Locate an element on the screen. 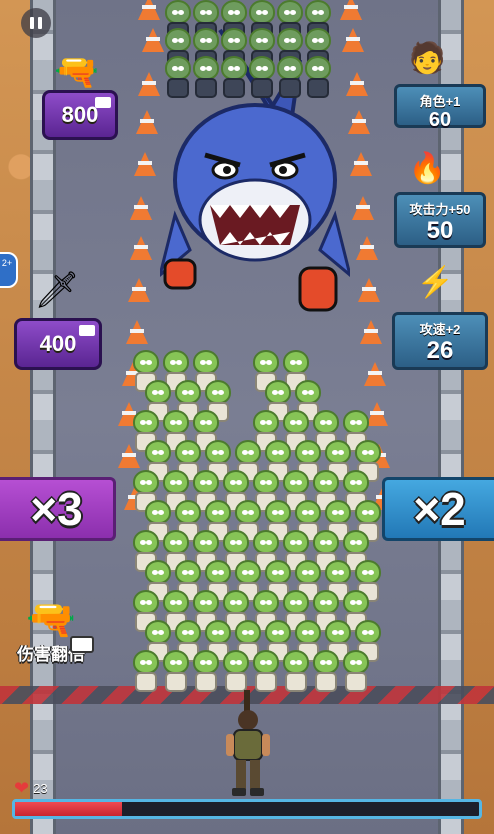 This screenshot has width=494, height=834. pause-button is located at coordinates (36, 23).